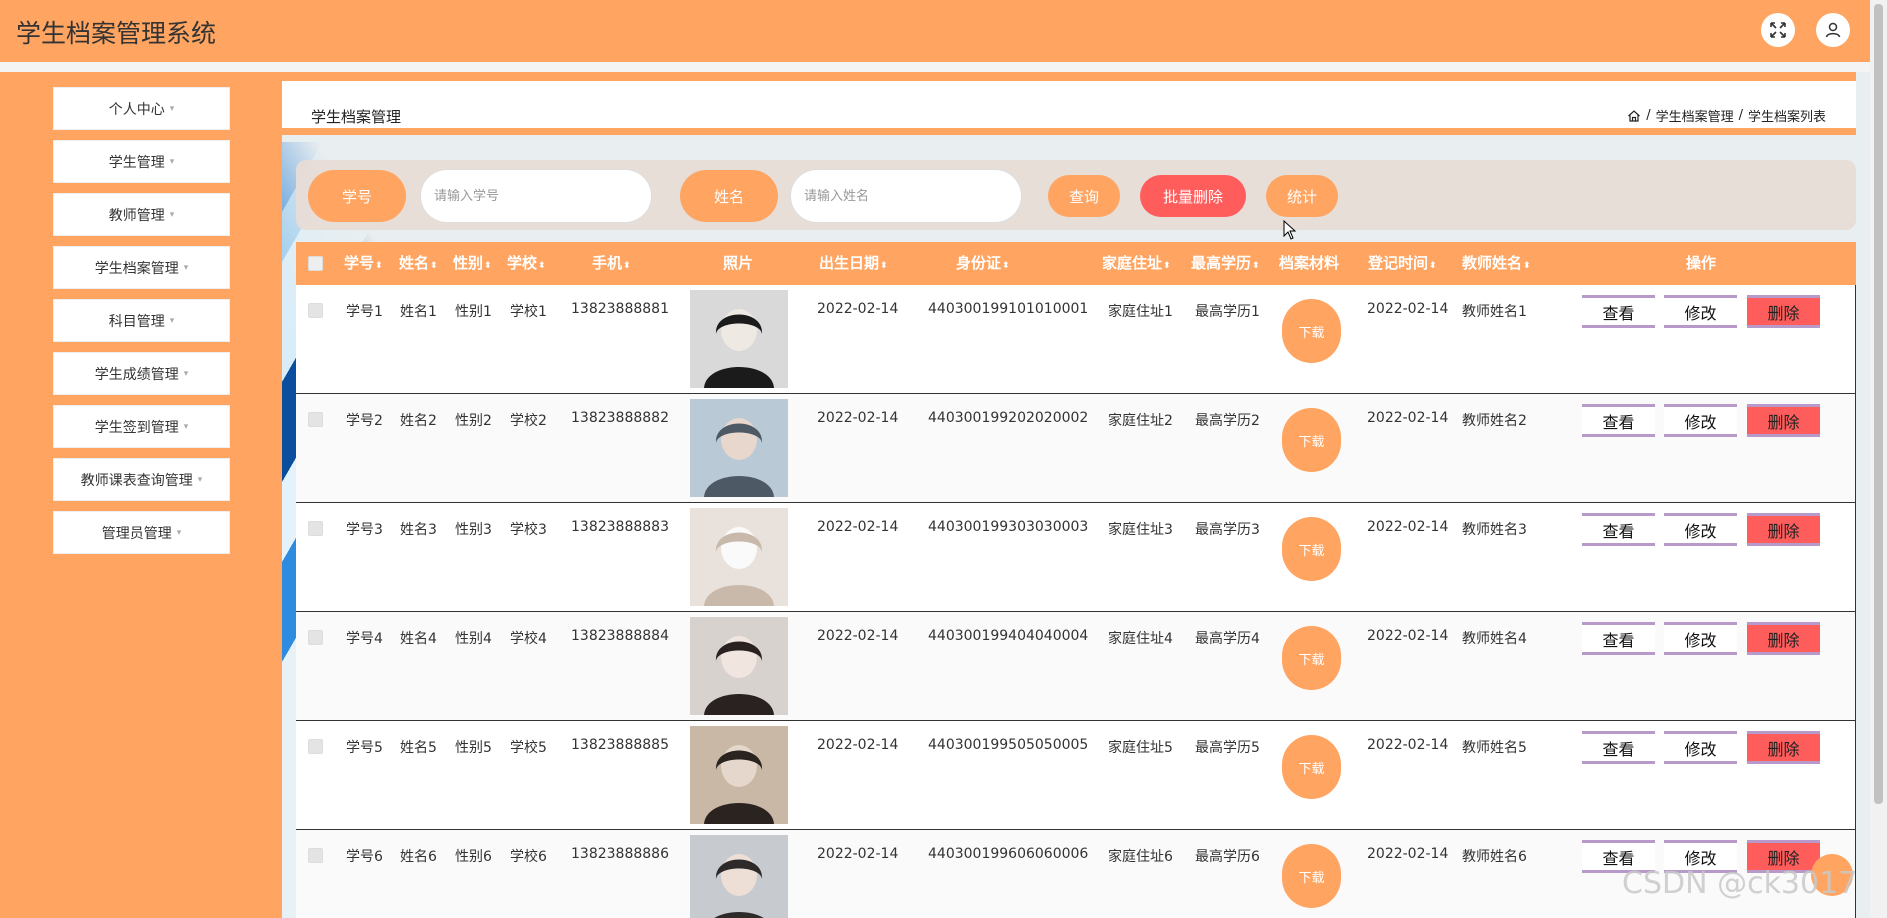 The width and height of the screenshot is (1887, 918). I want to click on col-header-photo: 照片, so click(738, 263).